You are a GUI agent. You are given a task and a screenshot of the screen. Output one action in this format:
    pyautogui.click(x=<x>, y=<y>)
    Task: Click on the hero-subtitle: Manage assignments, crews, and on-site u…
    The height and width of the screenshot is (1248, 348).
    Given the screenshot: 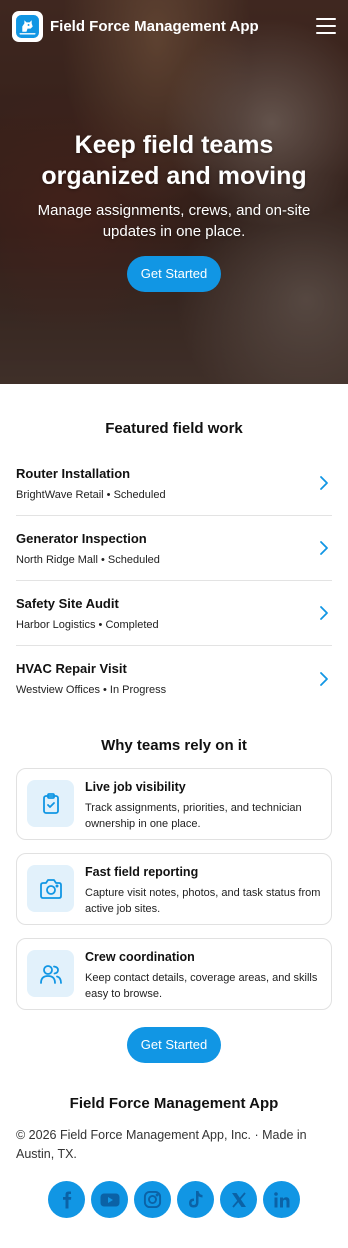 What is the action you would take?
    pyautogui.click(x=174, y=221)
    